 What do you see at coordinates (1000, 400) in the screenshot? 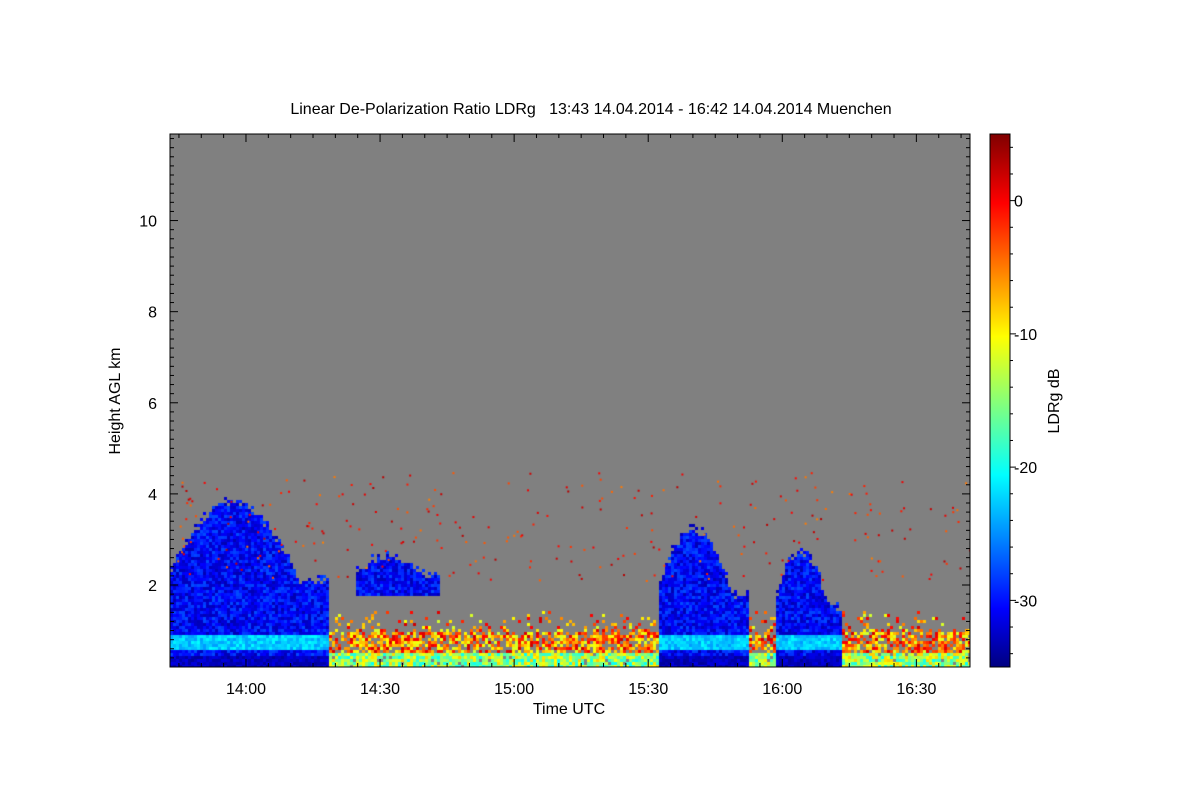
I see `colorbar` at bounding box center [1000, 400].